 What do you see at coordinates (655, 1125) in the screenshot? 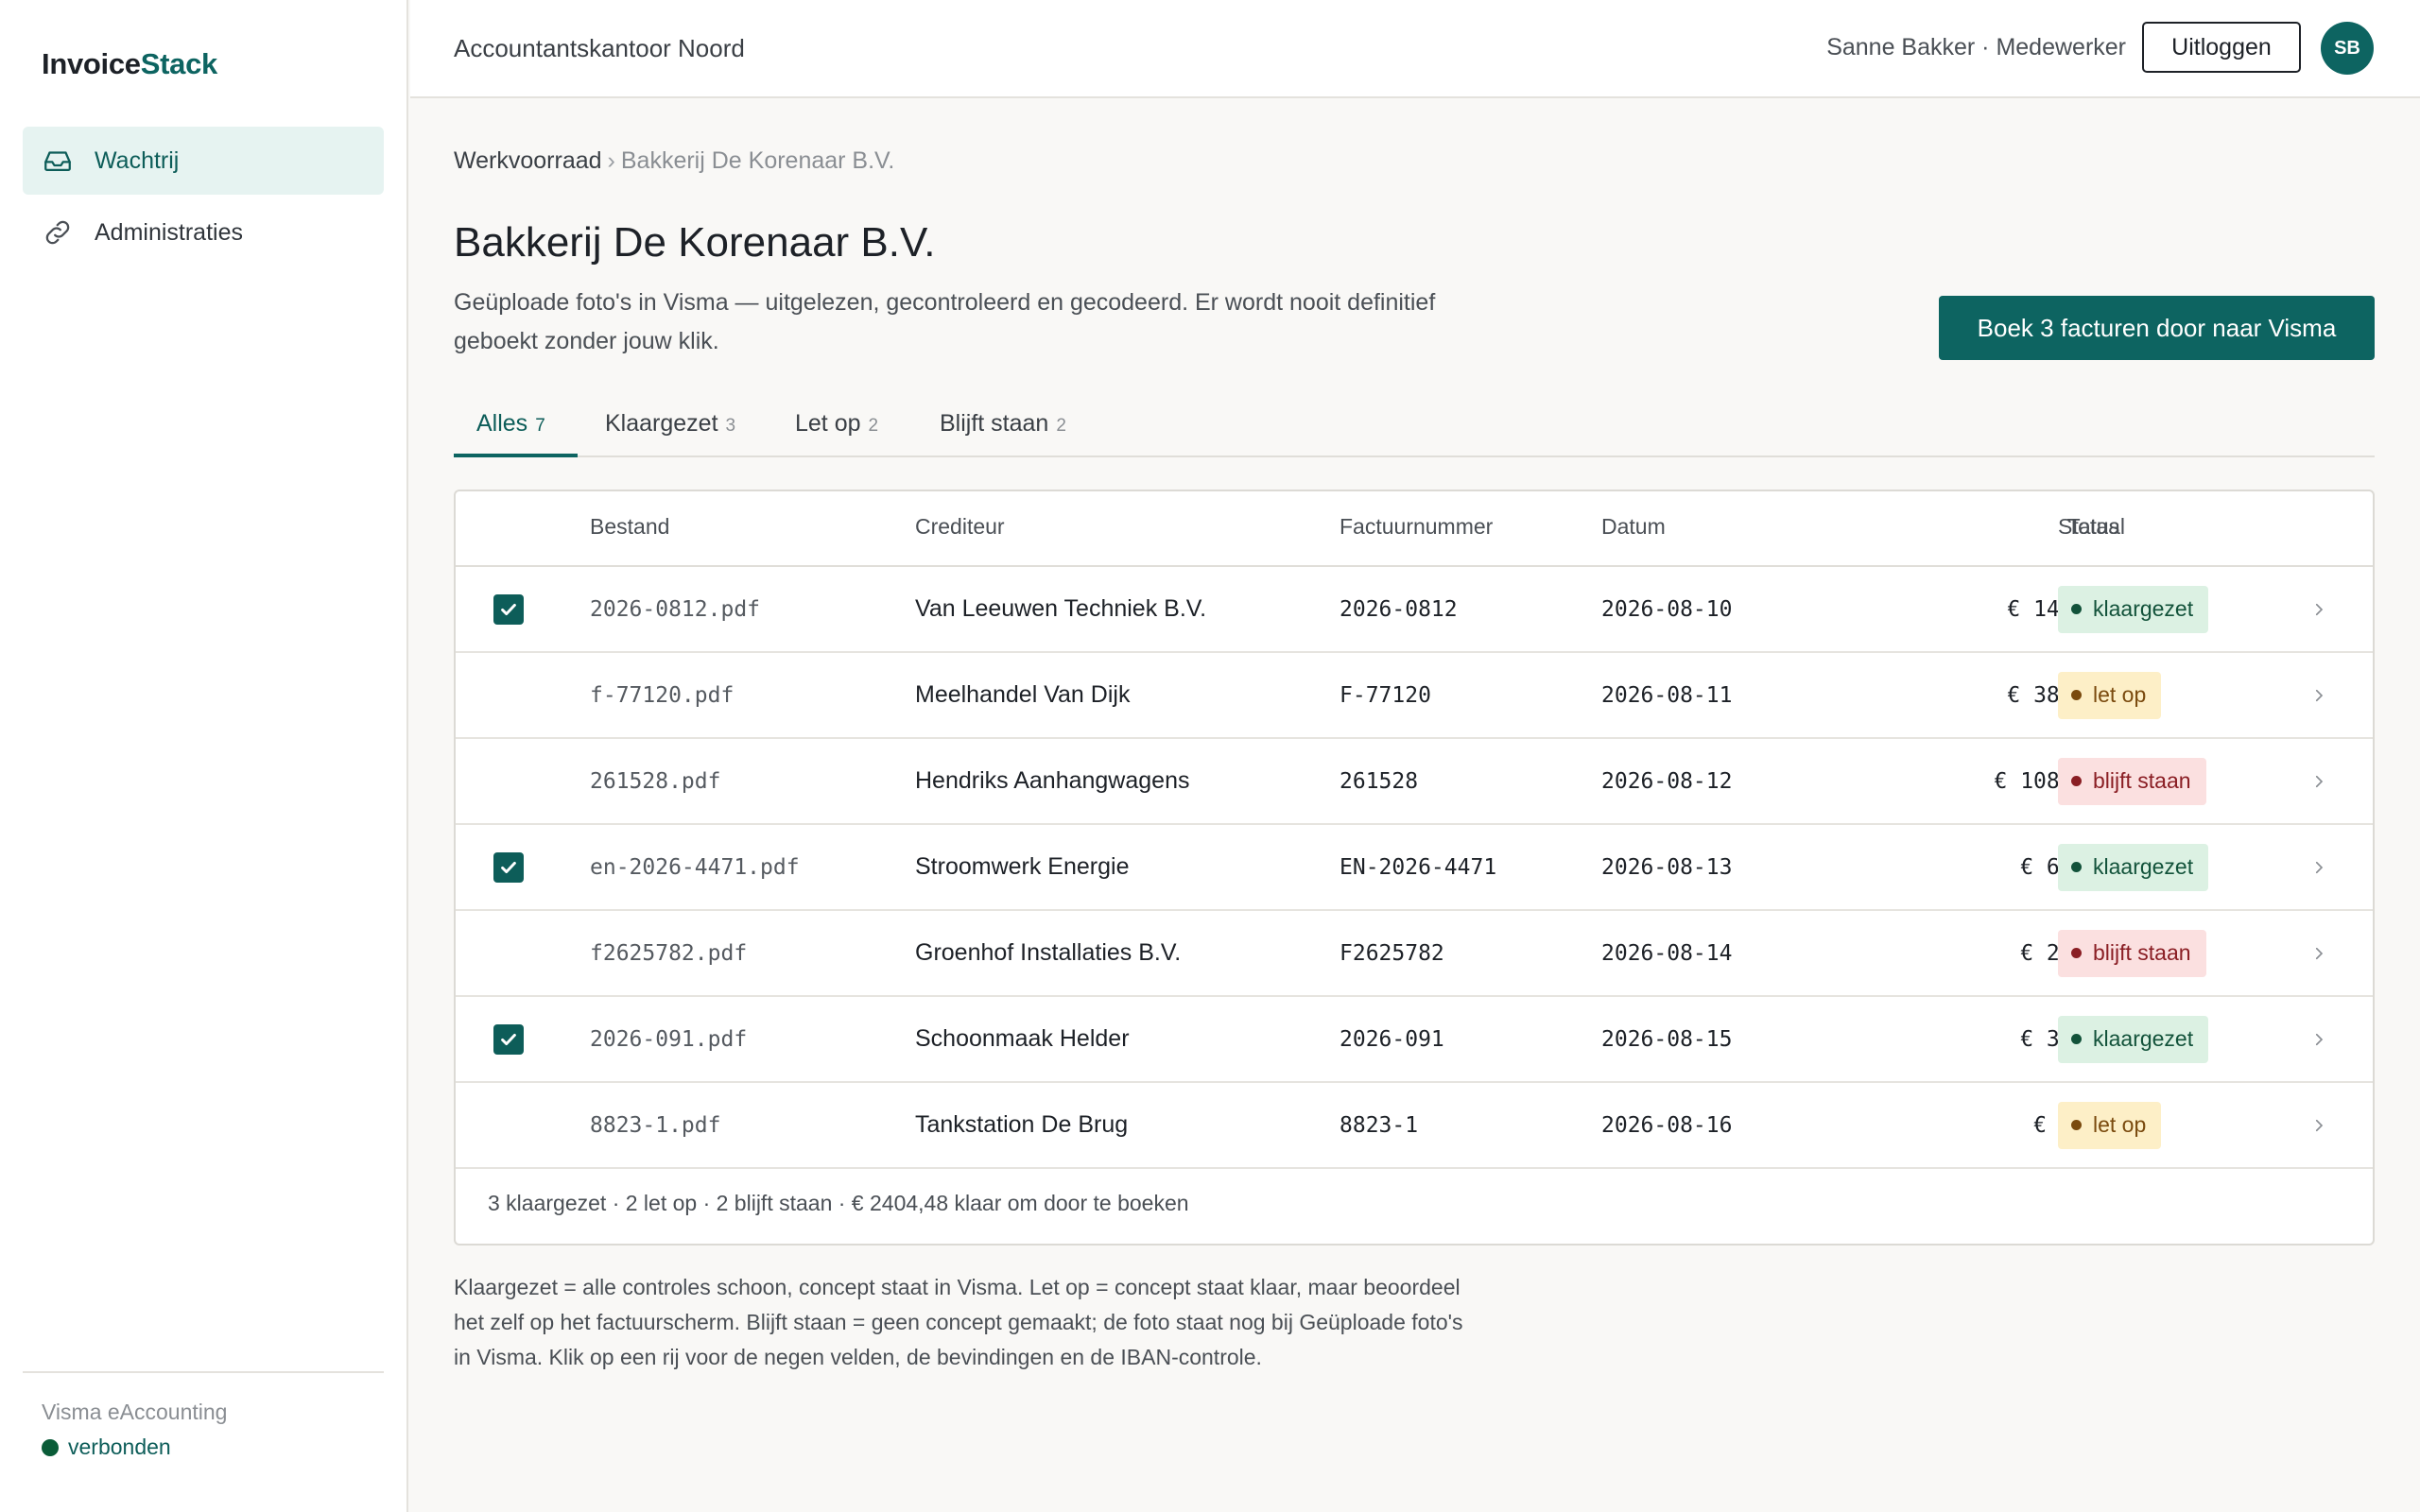
I see `file-name: 8823-1.pdf` at bounding box center [655, 1125].